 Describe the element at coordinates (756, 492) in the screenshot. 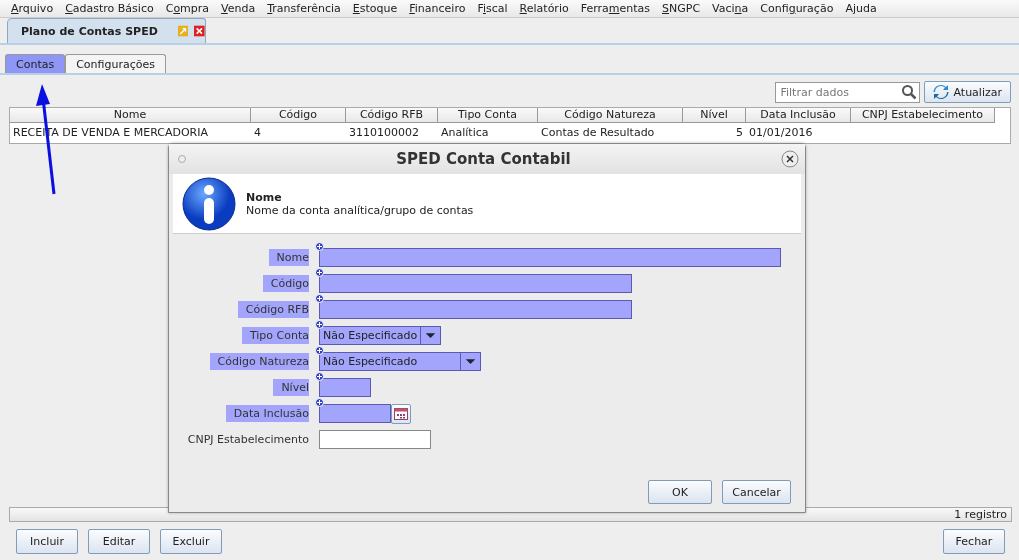

I see `dialog-button: Cancelar` at that location.